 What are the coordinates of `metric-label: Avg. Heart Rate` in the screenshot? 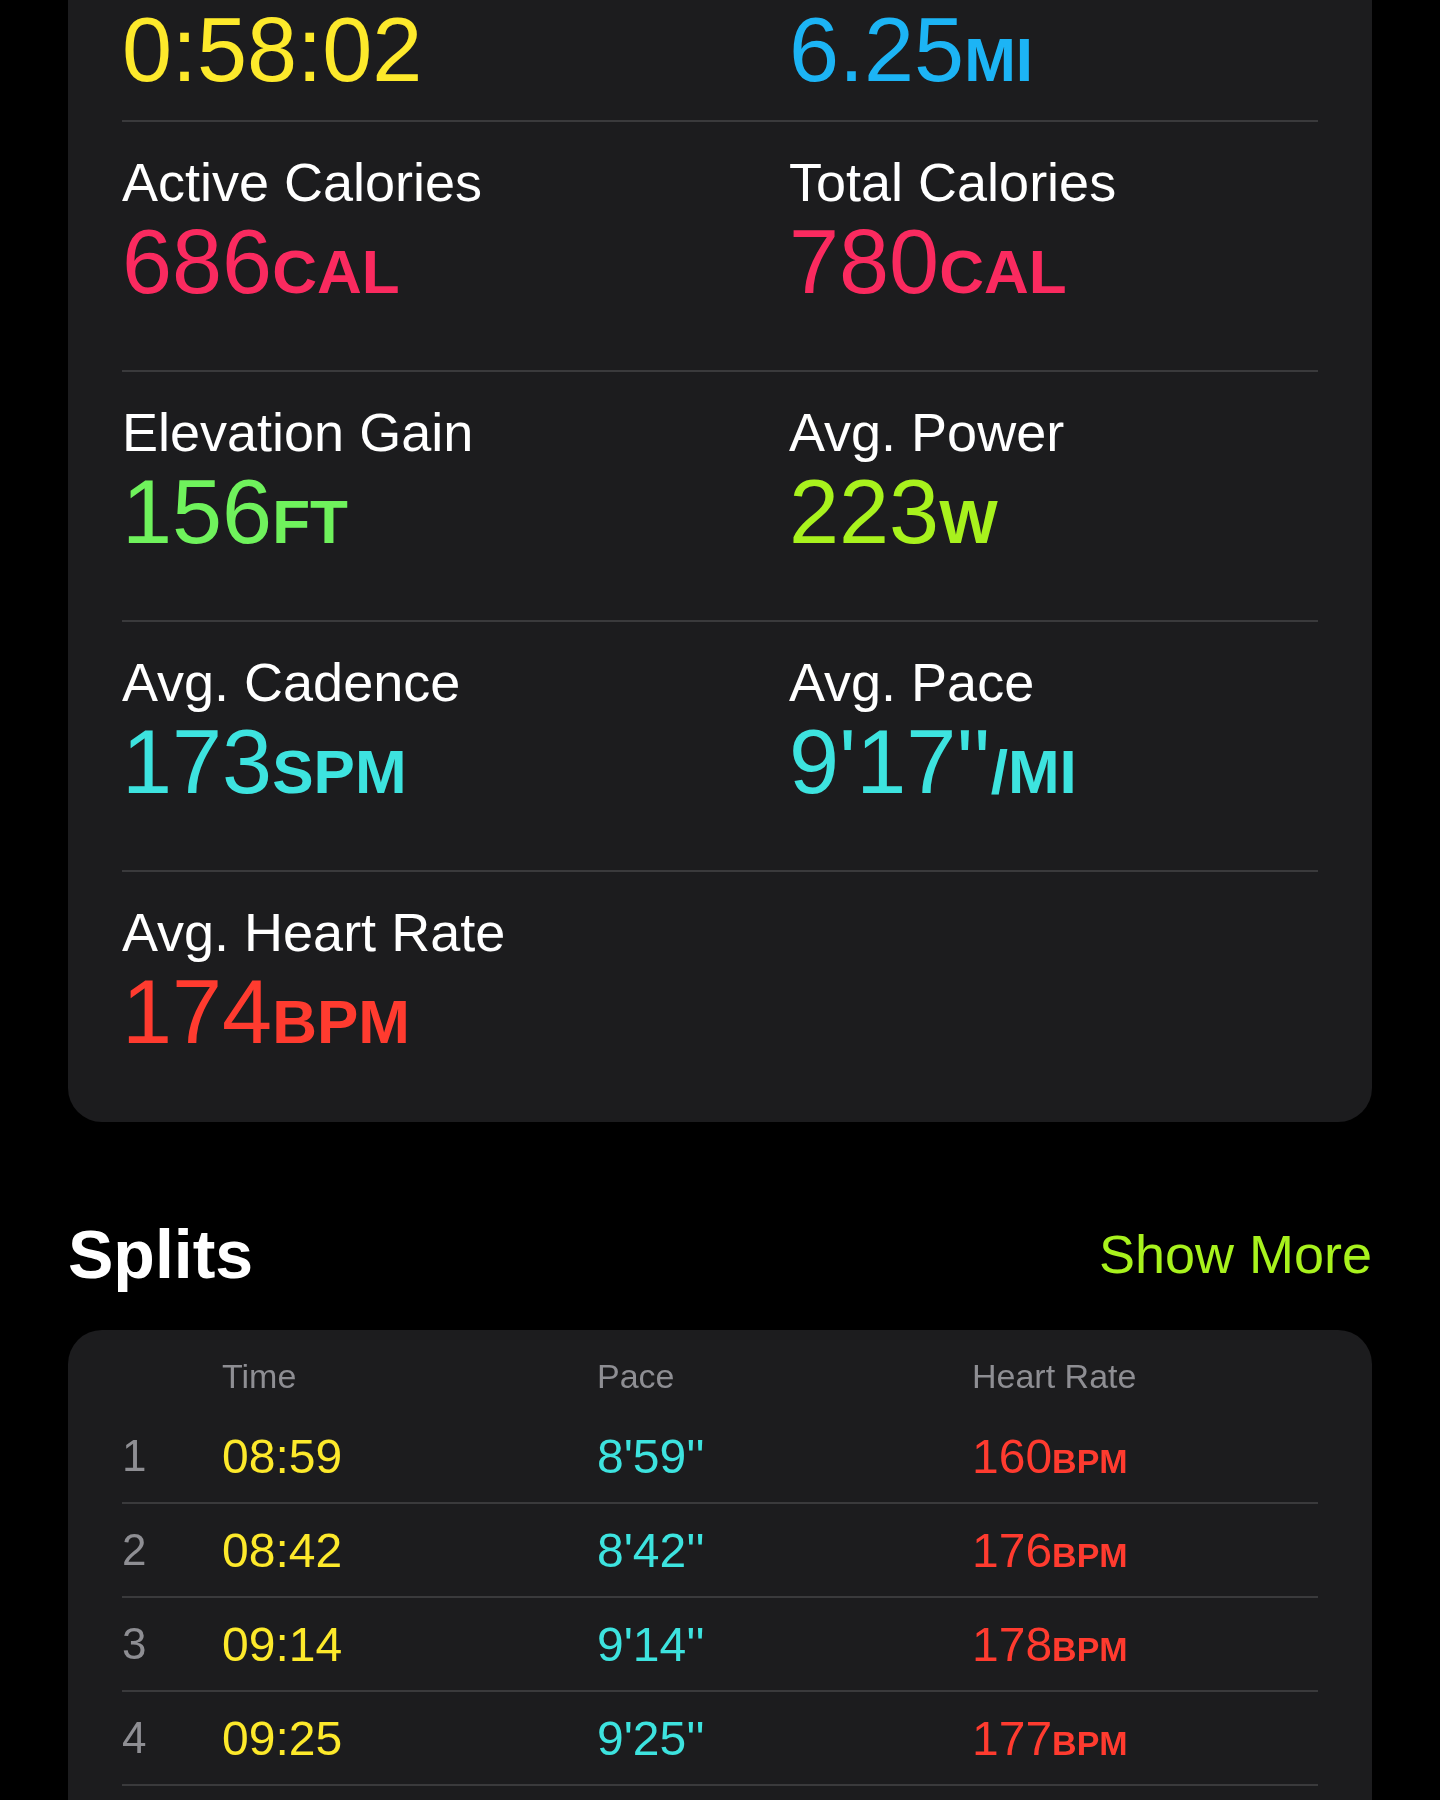 It's located at (314, 932).